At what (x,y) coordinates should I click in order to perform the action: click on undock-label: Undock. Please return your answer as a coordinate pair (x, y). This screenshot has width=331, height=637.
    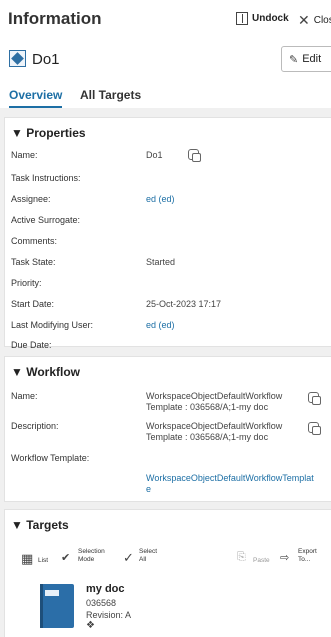
    Looking at the image, I should click on (270, 18).